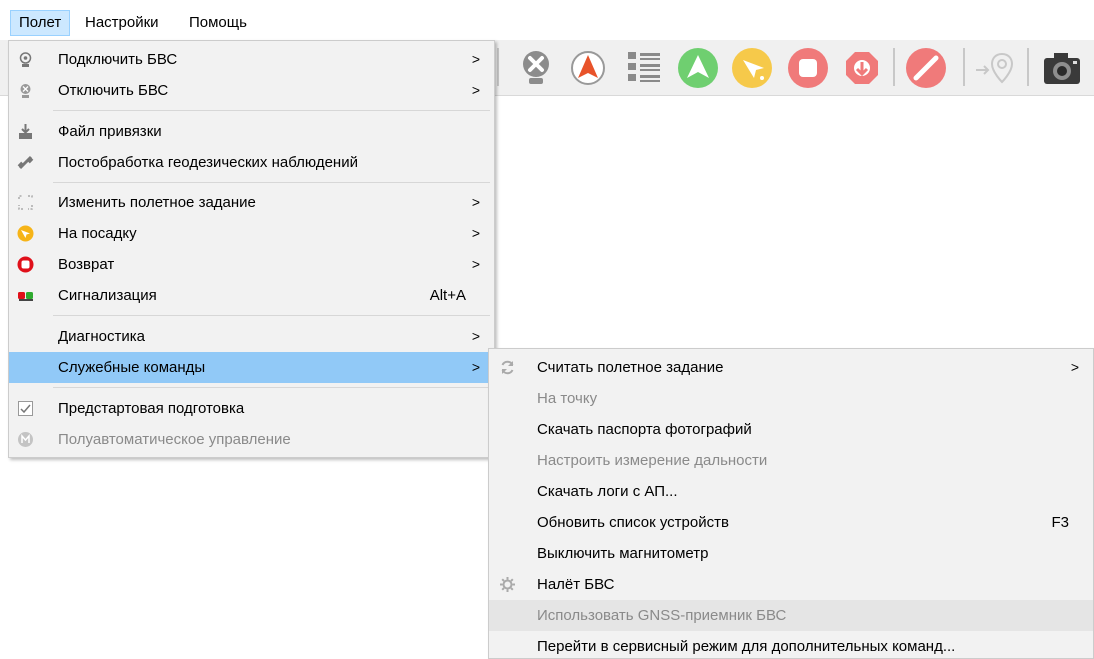 The image size is (1094, 659). What do you see at coordinates (25, 264) in the screenshot?
I see `return-icon` at bounding box center [25, 264].